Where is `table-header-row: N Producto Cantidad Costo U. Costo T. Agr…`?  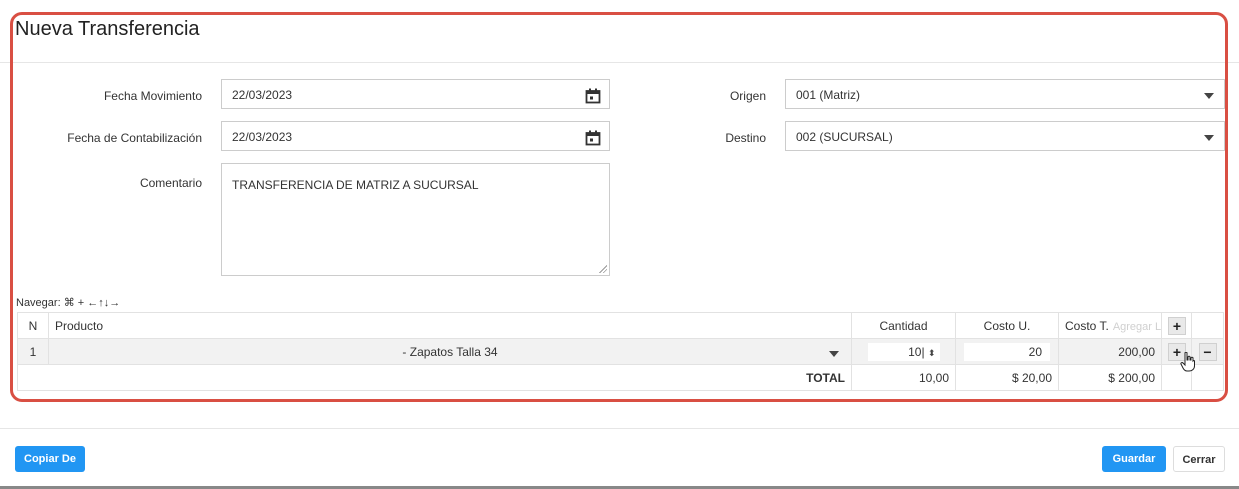
table-header-row: N Producto Cantidad Costo U. Costo T. Agr… is located at coordinates (620, 325).